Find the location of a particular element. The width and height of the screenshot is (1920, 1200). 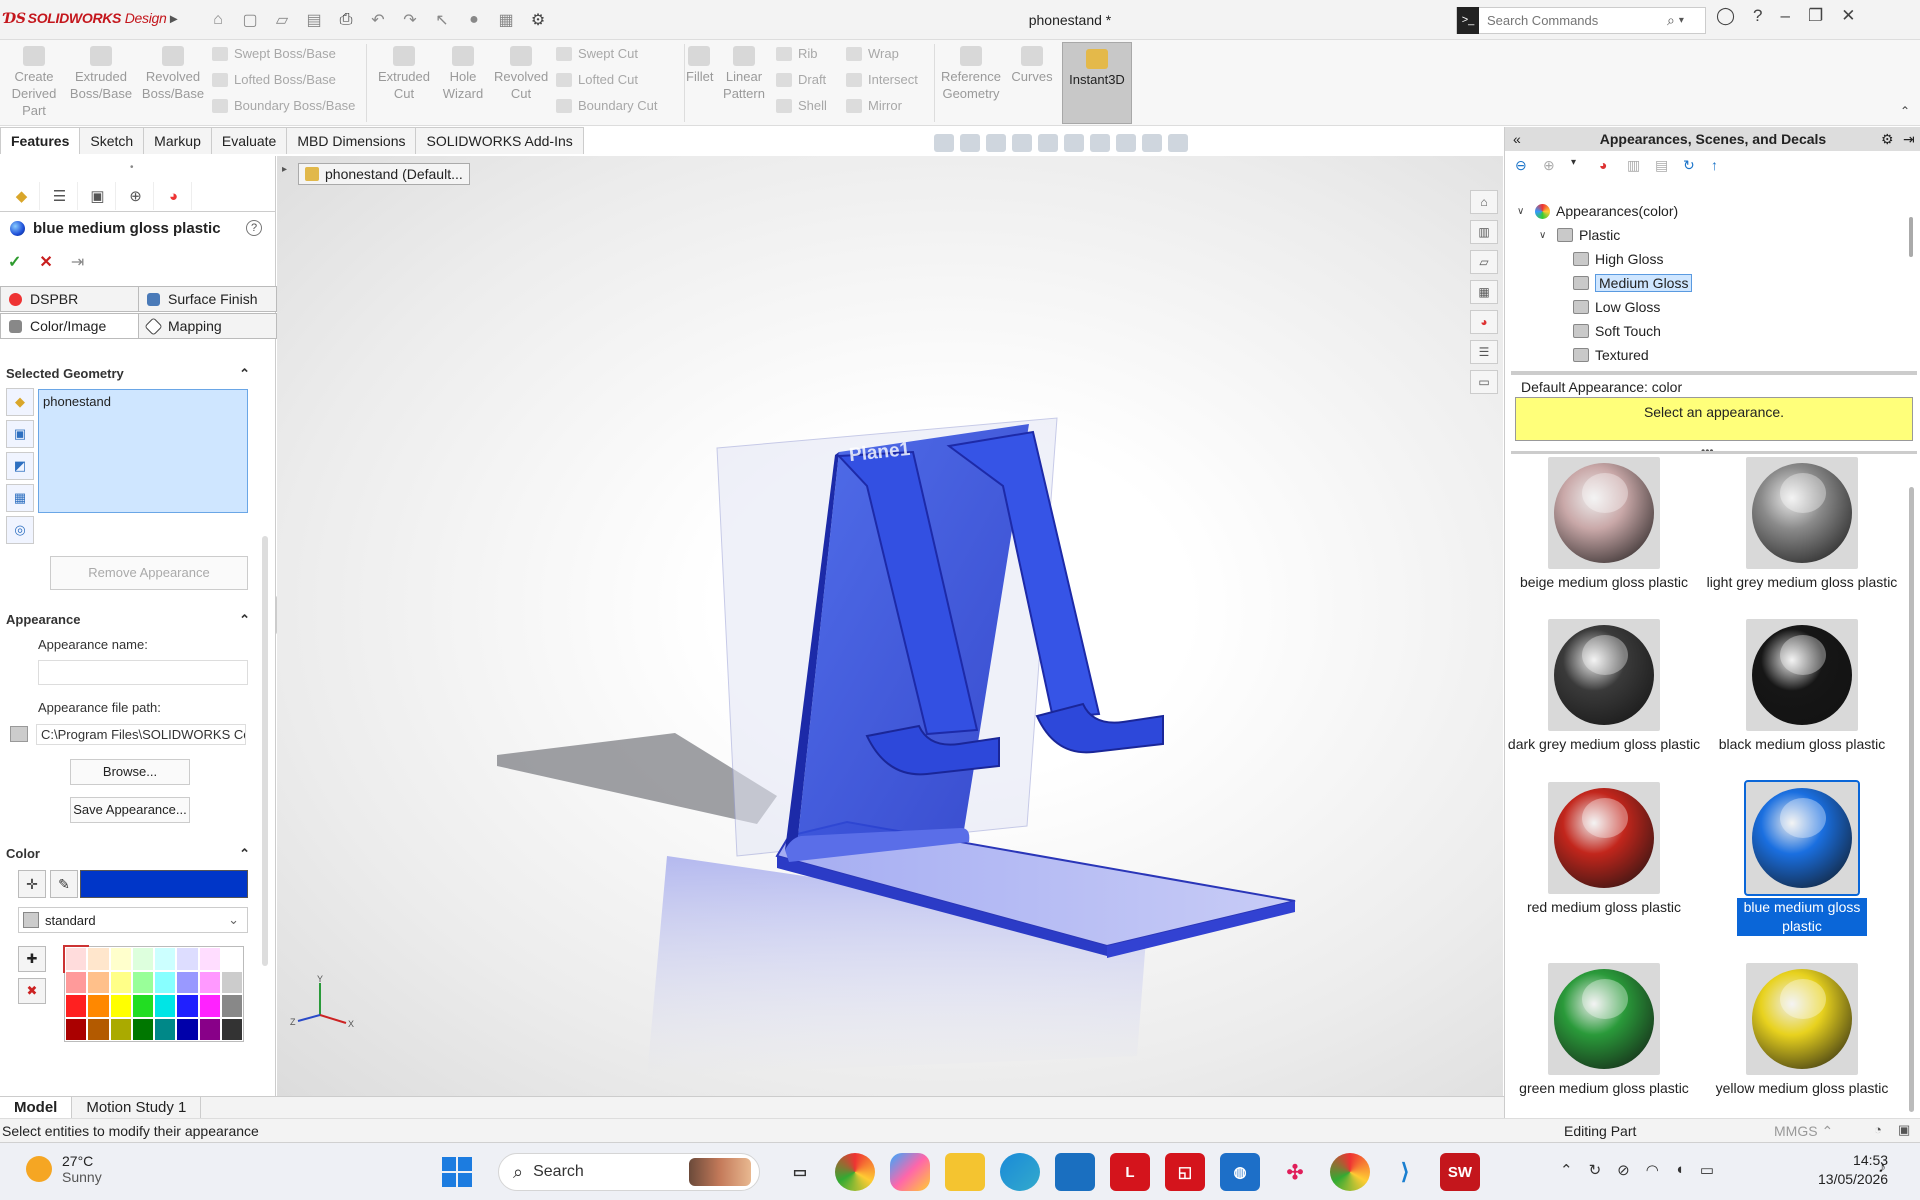

appearance-swatch: dark grey medium gloss plastic is located at coordinates (1604, 696).